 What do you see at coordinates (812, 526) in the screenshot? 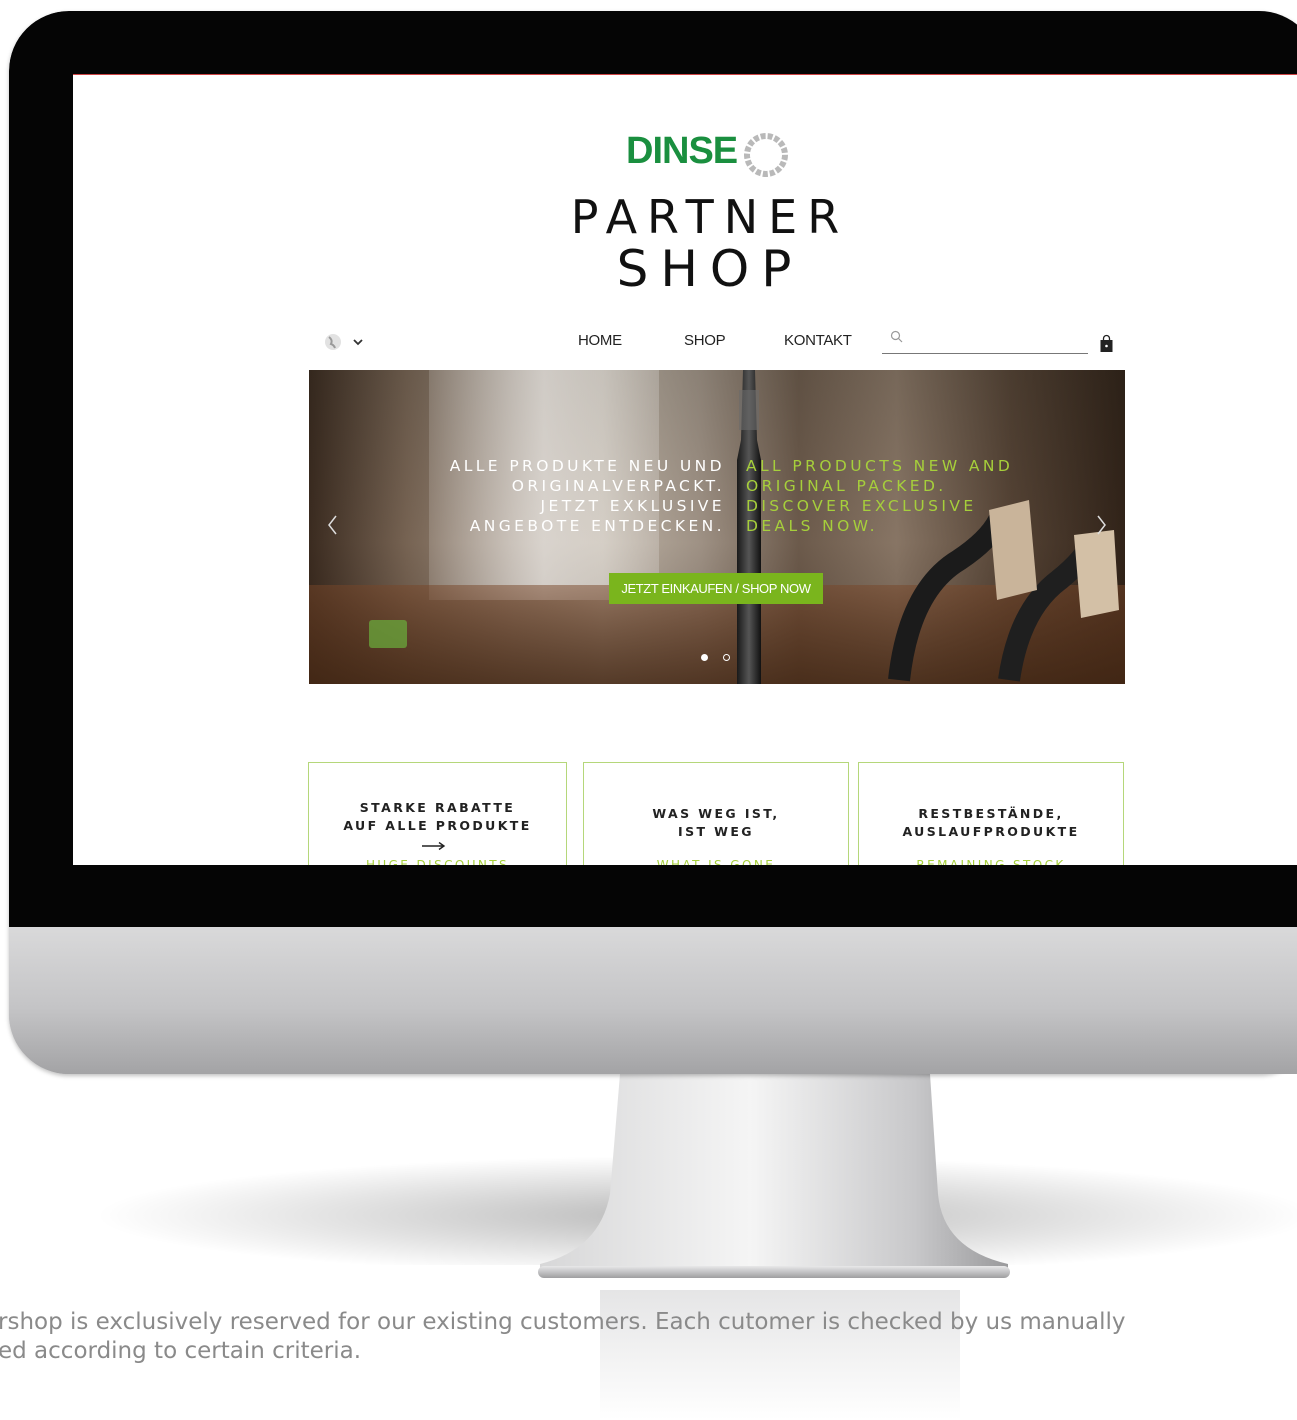
I see `hero-en-line: DEALS NOW.` at bounding box center [812, 526].